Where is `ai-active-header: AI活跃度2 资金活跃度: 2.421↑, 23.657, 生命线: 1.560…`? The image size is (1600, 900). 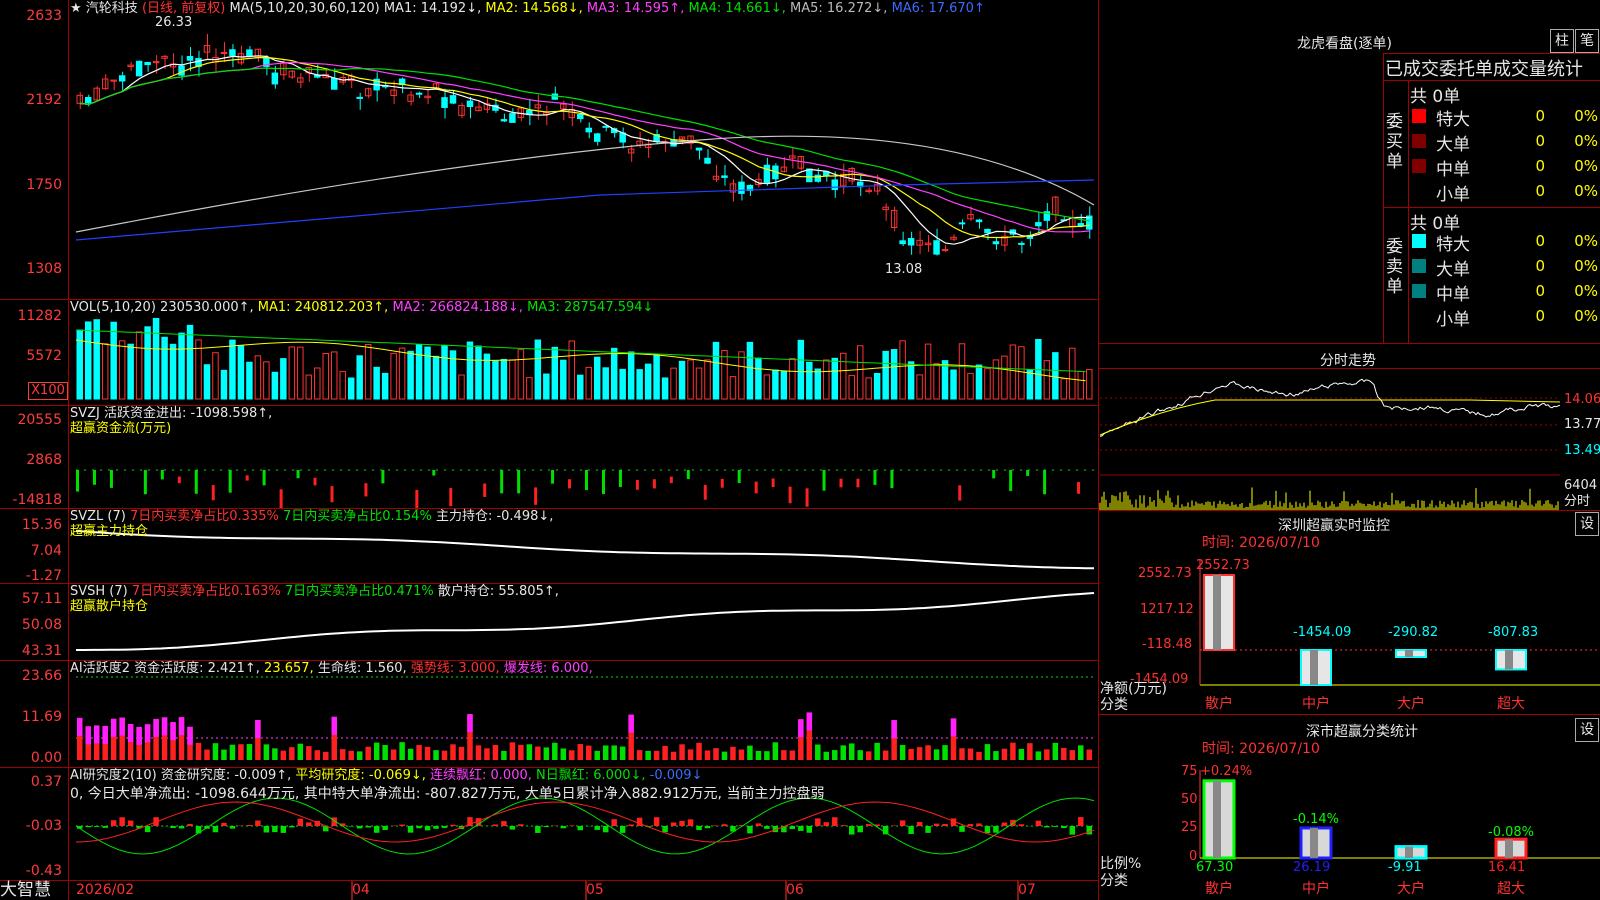
ai-active-header: AI活跃度2 资金活跃度: 2.421↑, 23.657, 生命线: 1.560… is located at coordinates (331, 668).